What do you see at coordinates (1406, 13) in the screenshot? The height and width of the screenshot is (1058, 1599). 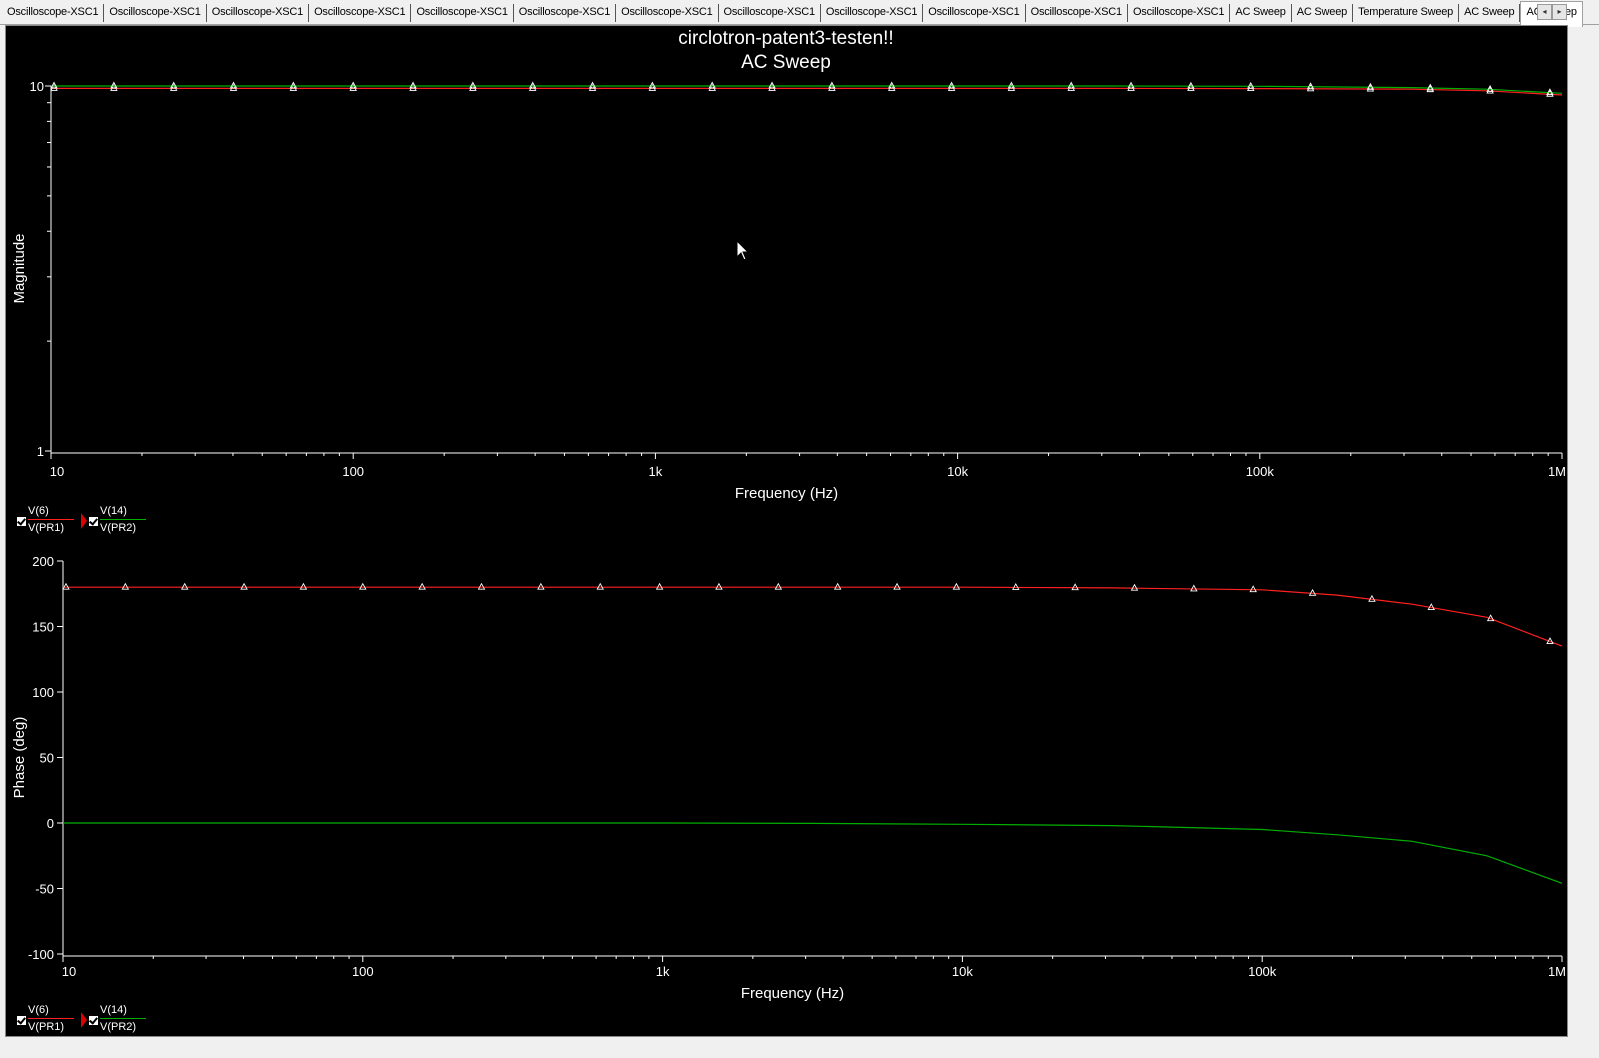 I see `tab-temperature-sweep: Temperature Sweep` at bounding box center [1406, 13].